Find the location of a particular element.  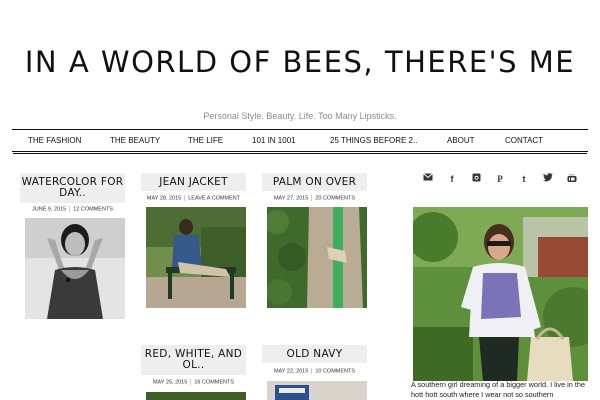

post-comments-link: 16 COMMENTS is located at coordinates (214, 382).